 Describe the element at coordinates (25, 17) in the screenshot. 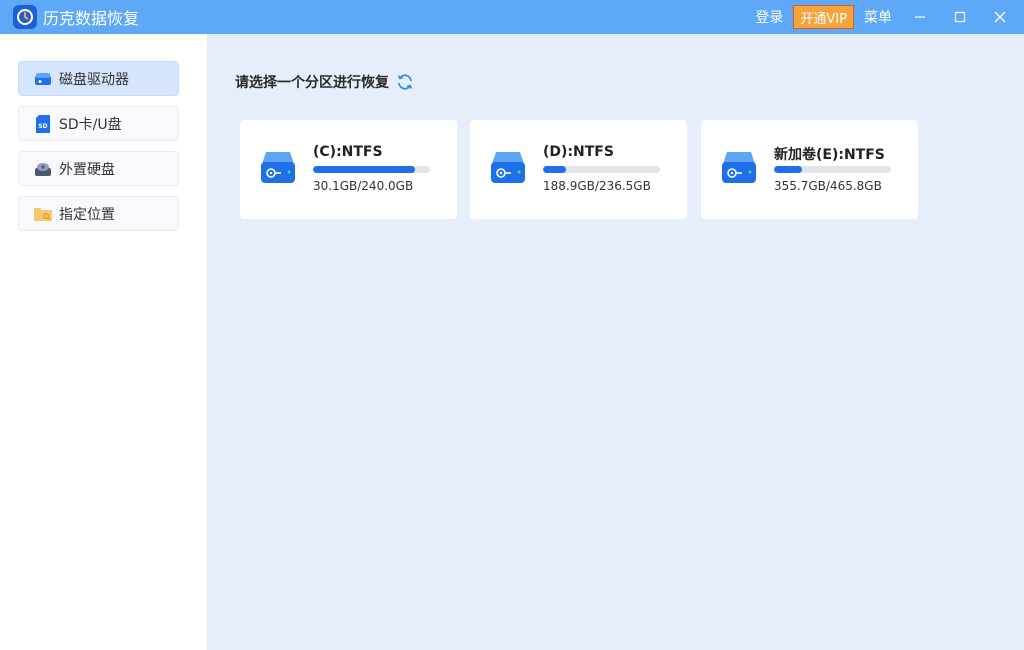

I see `app-logo-icon` at that location.